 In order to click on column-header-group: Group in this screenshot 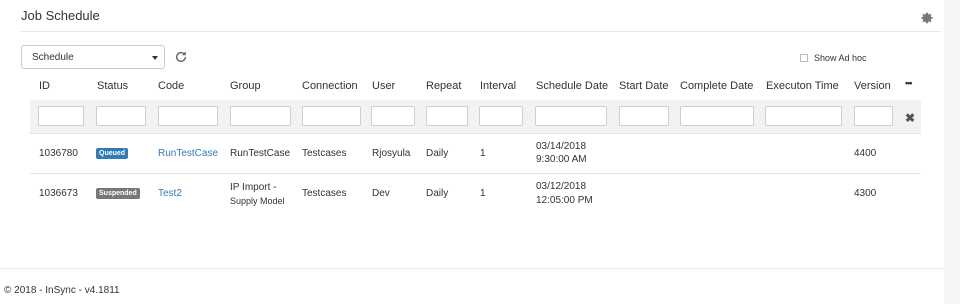, I will do `click(245, 86)`.